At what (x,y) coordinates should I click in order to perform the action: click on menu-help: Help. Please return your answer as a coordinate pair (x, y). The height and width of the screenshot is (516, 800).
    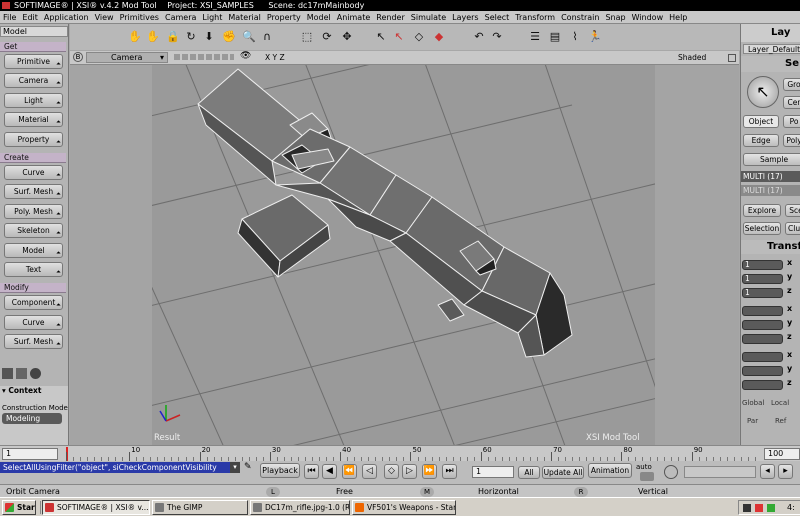
    Looking at the image, I should click on (678, 17).